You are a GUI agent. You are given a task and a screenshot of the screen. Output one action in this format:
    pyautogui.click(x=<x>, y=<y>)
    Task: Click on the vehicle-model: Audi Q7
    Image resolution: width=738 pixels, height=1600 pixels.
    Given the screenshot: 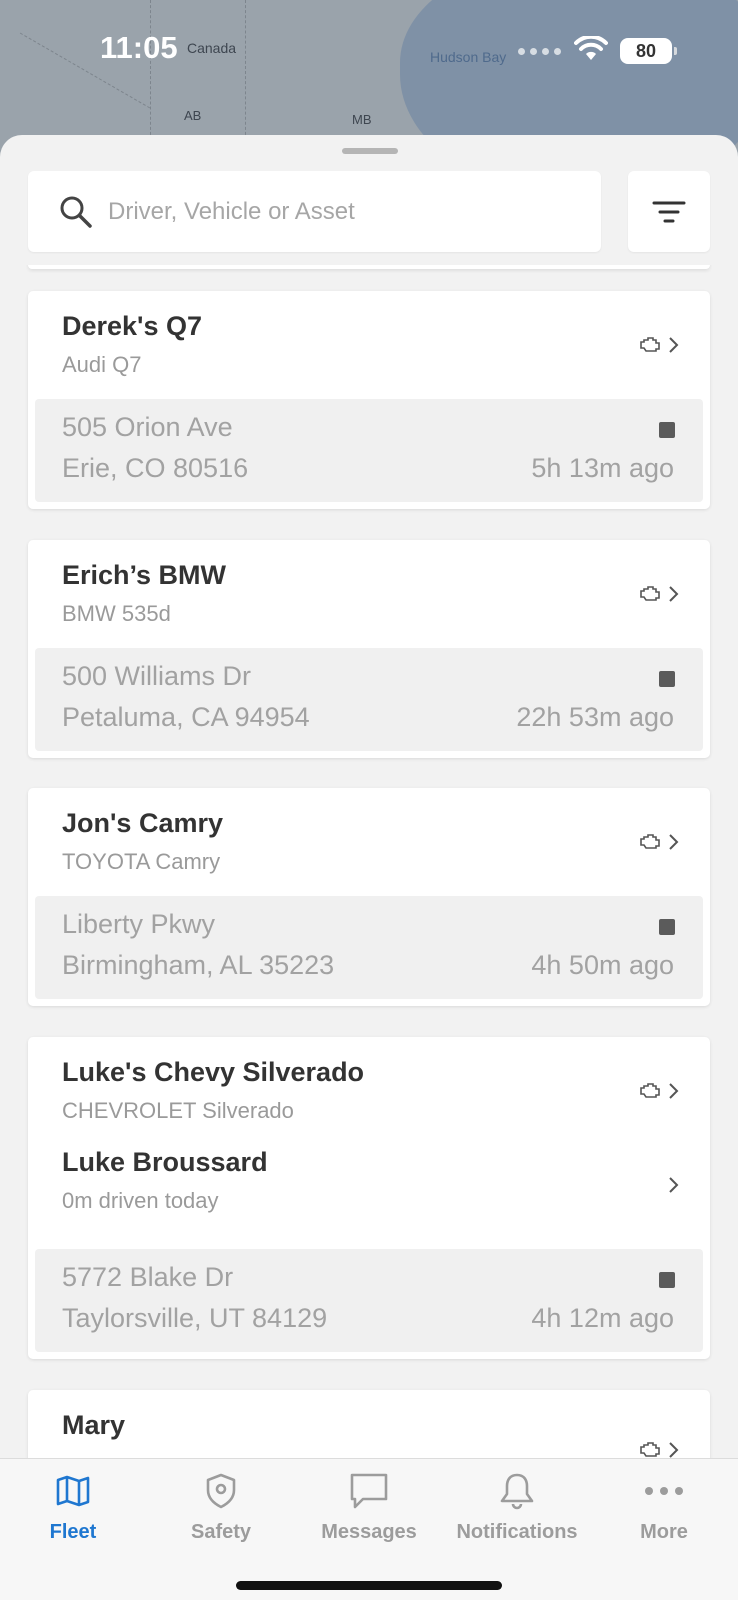 What is the action you would take?
    pyautogui.click(x=102, y=364)
    